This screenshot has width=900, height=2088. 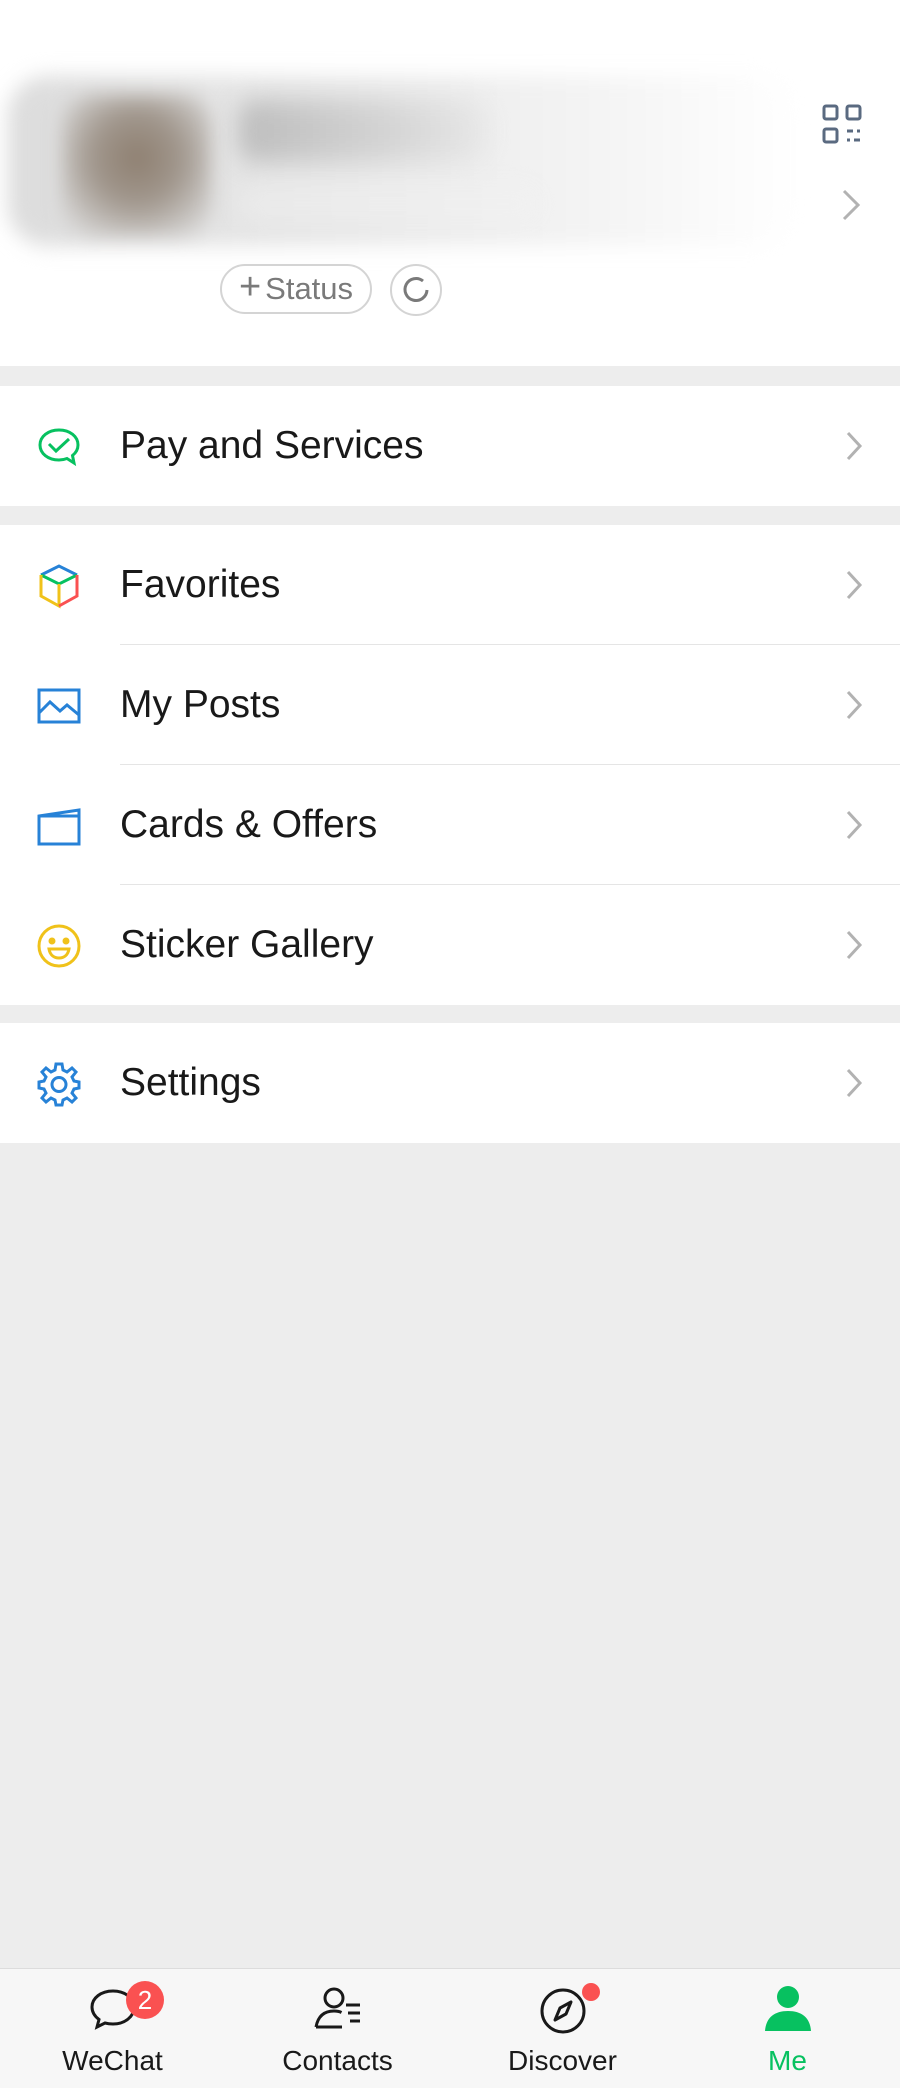 I want to click on menu-item-my-posts: My Posts, so click(x=450, y=705).